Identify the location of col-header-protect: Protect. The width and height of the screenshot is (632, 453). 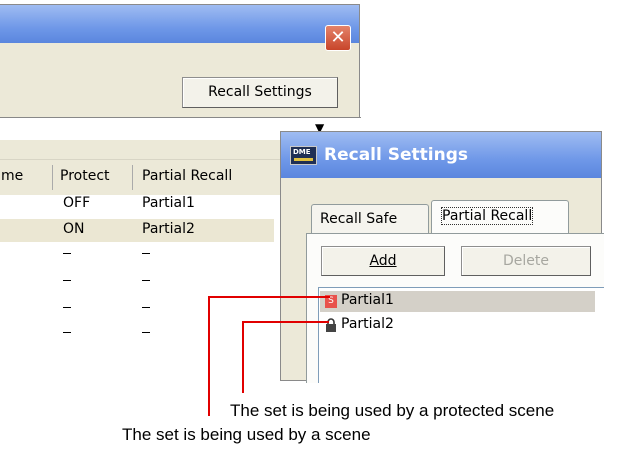
(85, 176).